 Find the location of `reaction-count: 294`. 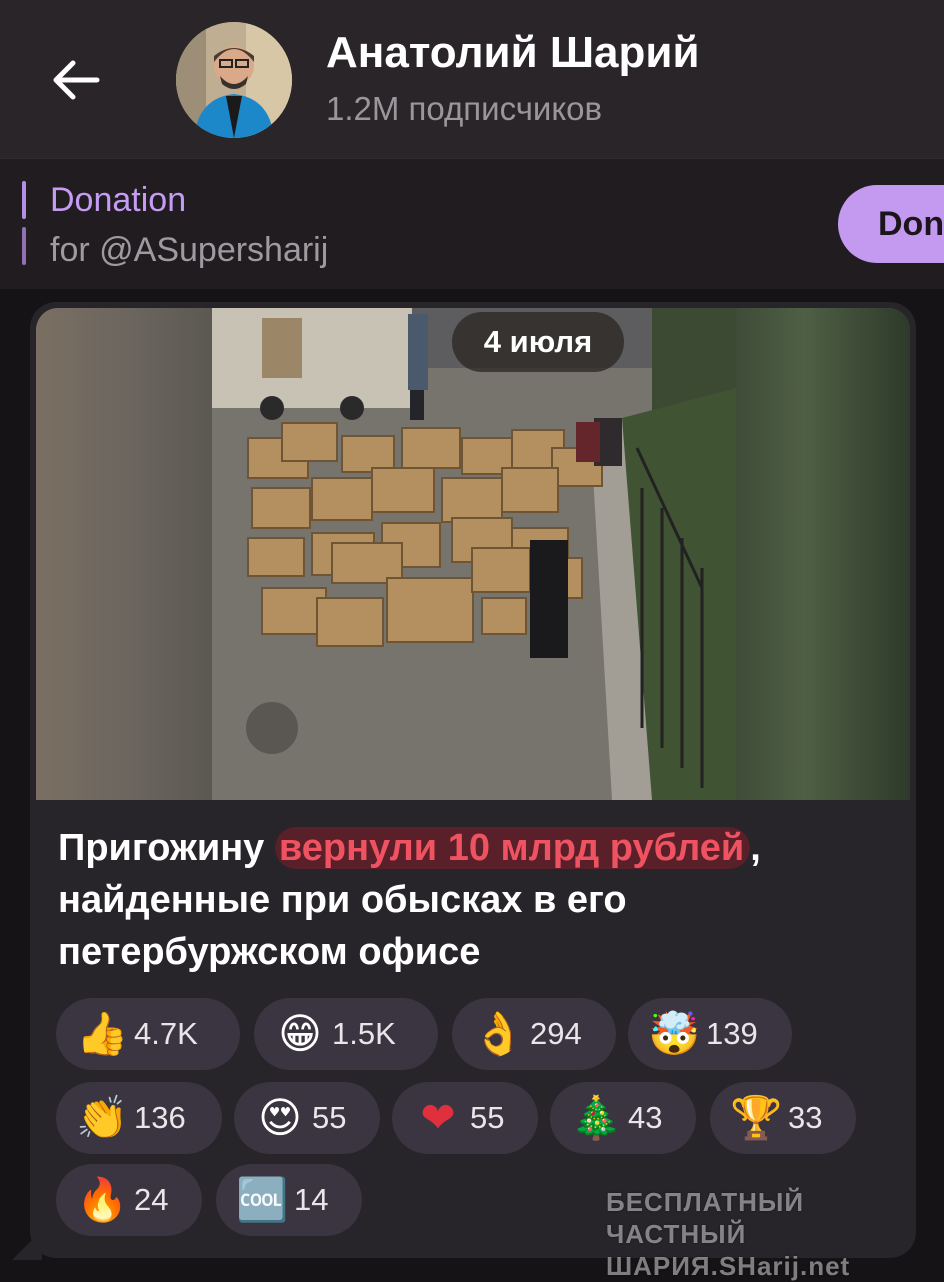

reaction-count: 294 is located at coordinates (556, 1033).